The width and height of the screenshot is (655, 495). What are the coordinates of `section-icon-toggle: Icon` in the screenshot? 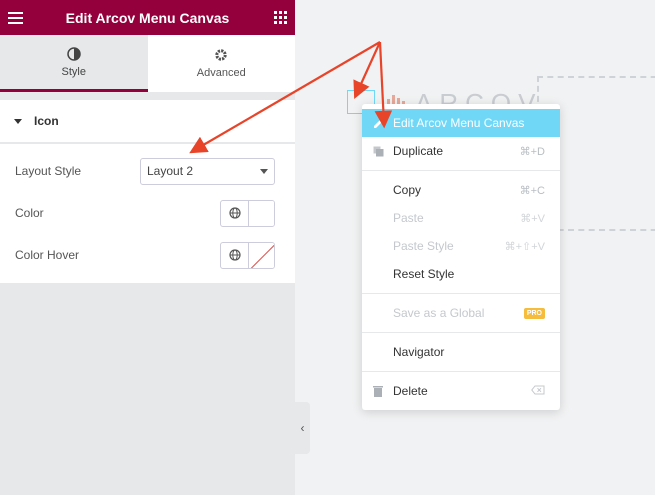 It's located at (147, 121).